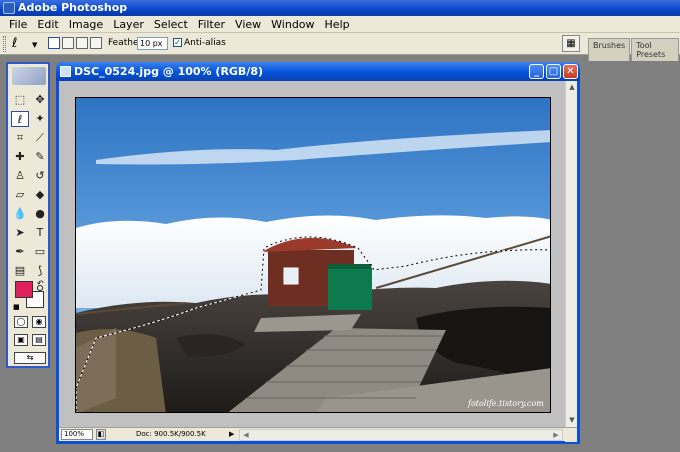 Image resolution: width=680 pixels, height=452 pixels. What do you see at coordinates (47, 24) in the screenshot?
I see `menu-edit: Edit` at bounding box center [47, 24].